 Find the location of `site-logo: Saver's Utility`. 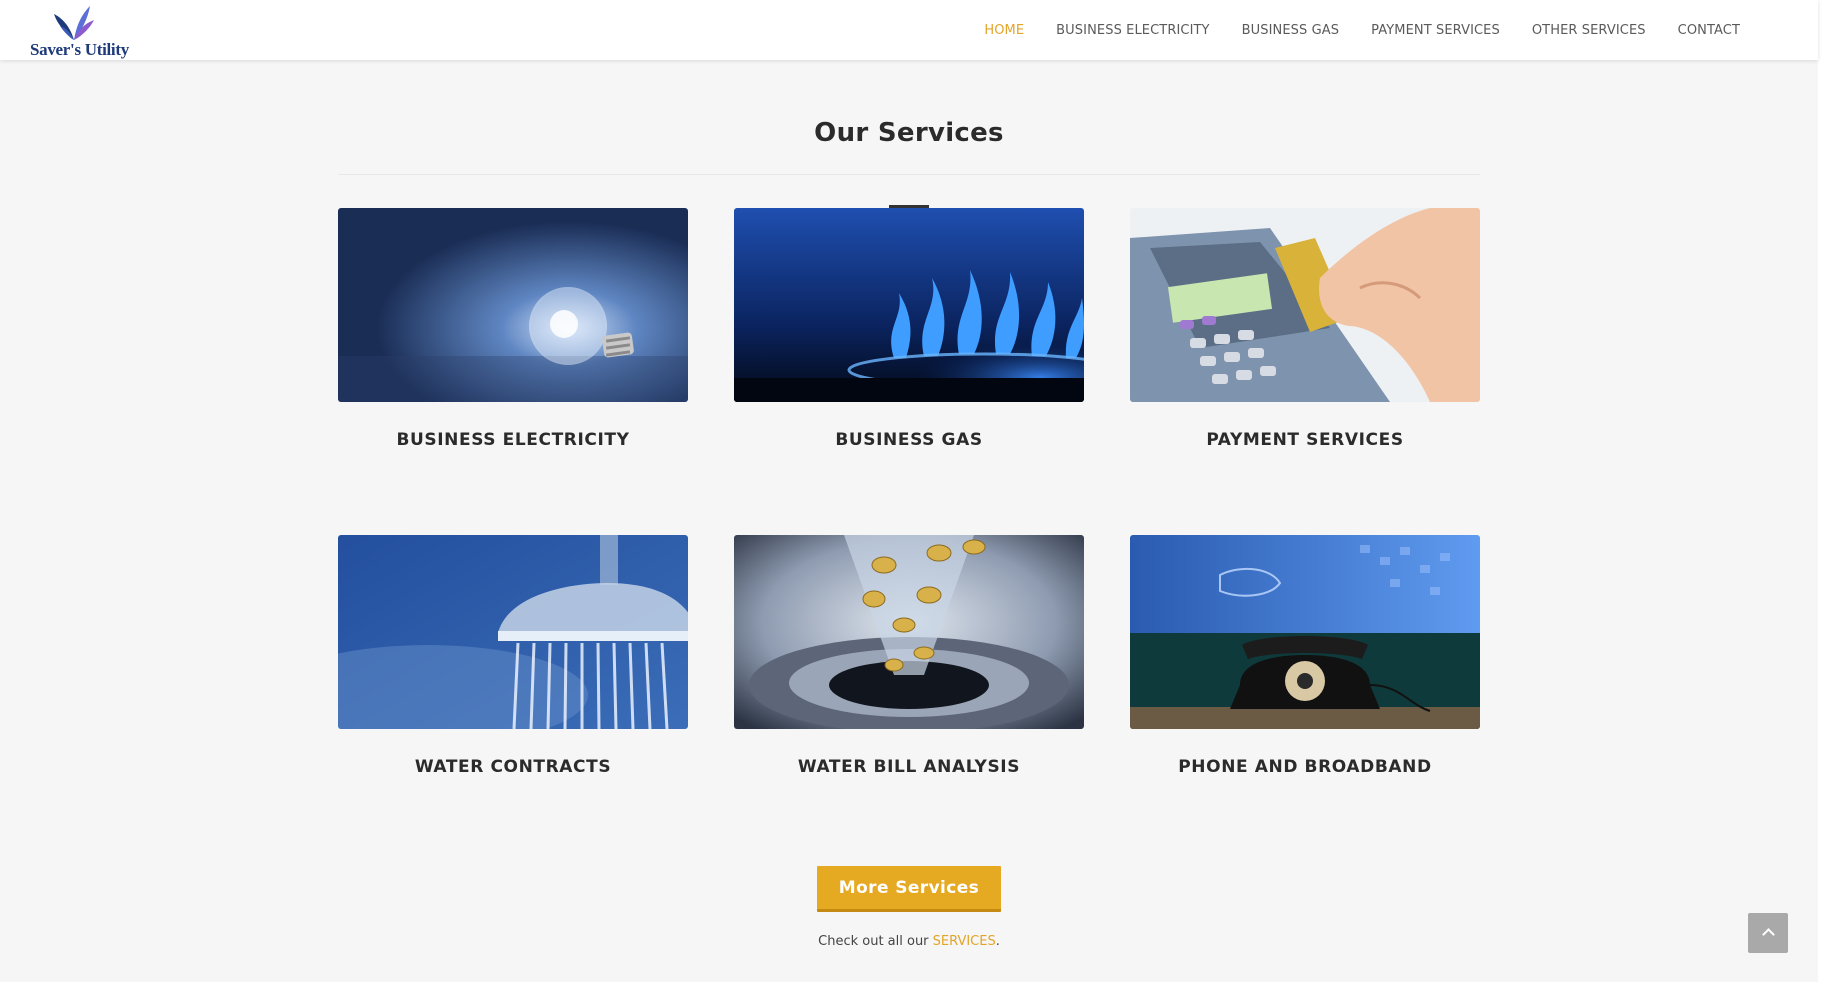

site-logo: Saver's Utility is located at coordinates (78, 31).